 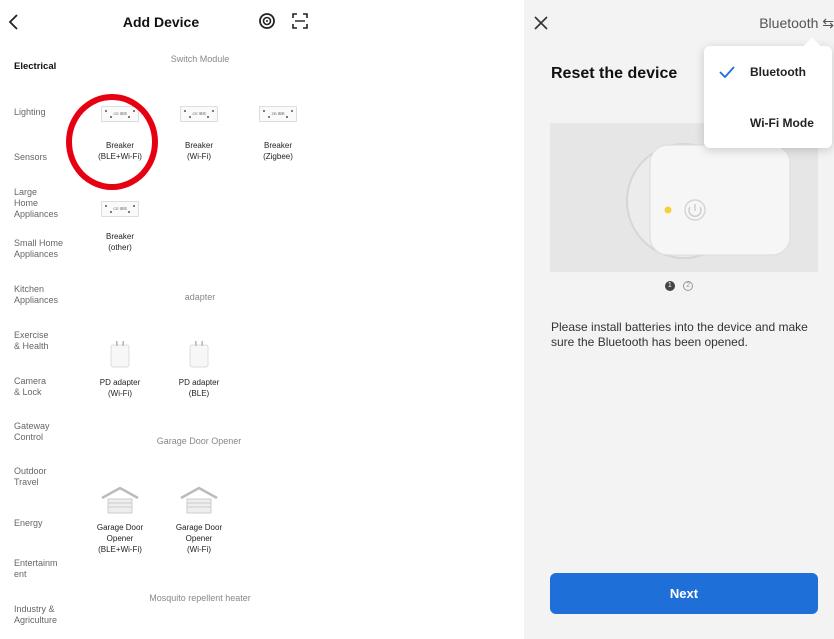 I want to click on device-label: Breaker (Wi-Fi), so click(x=198, y=151).